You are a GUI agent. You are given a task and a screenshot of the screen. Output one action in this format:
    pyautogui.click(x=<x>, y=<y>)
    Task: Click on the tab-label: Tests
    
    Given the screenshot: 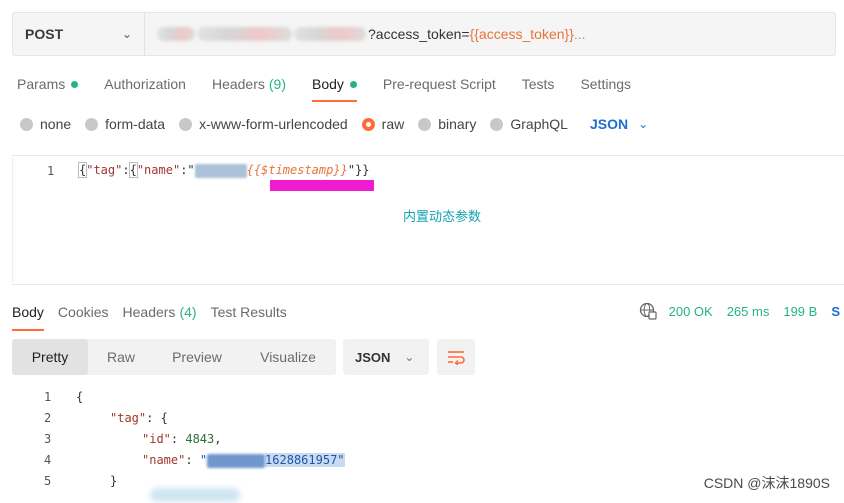 What is the action you would take?
    pyautogui.click(x=538, y=84)
    